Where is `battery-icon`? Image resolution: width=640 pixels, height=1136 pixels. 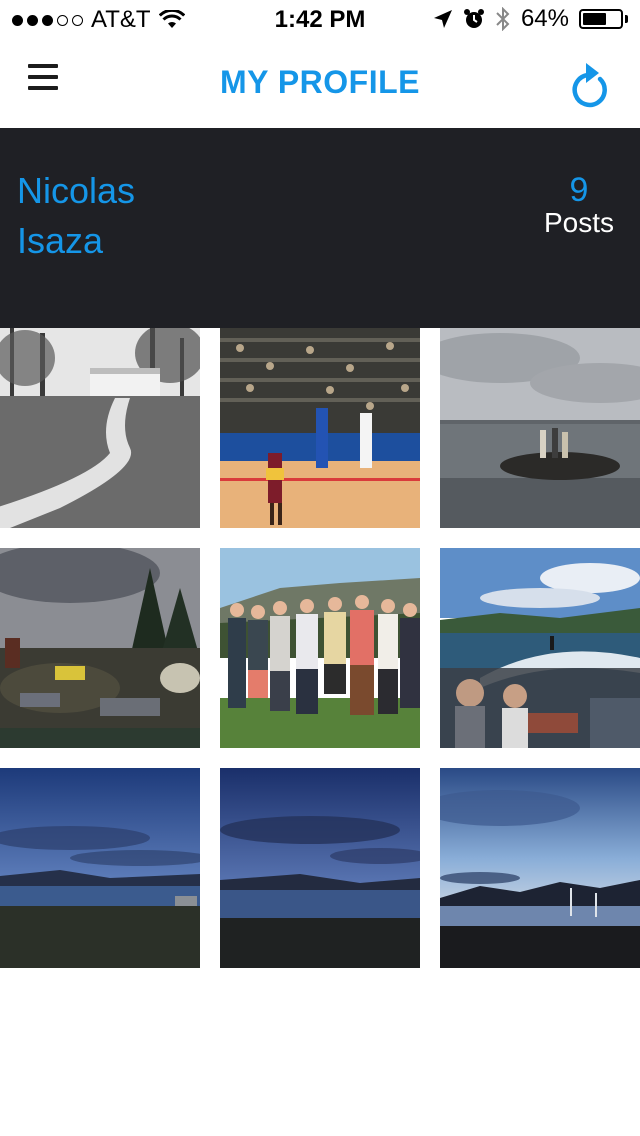 battery-icon is located at coordinates (601, 19).